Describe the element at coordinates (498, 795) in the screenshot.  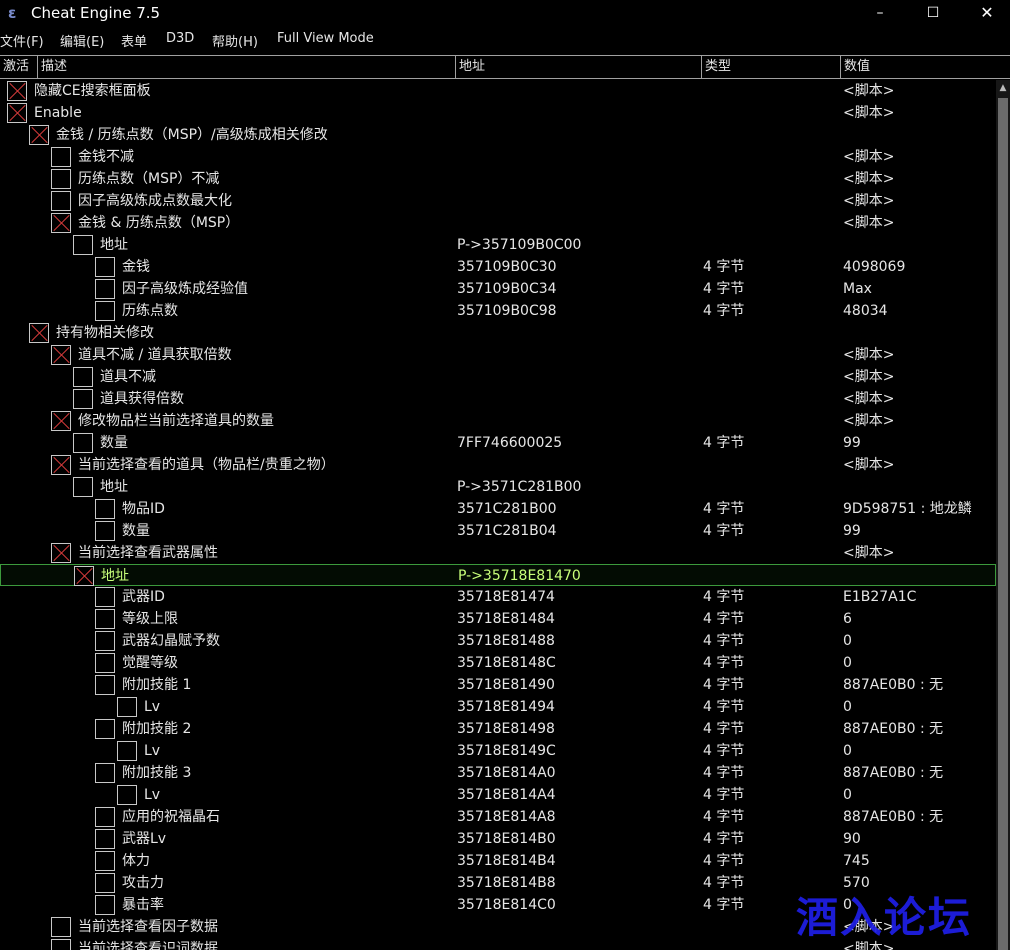
I see `table-row: Lv 35718E814A4 4 字节 0` at that location.